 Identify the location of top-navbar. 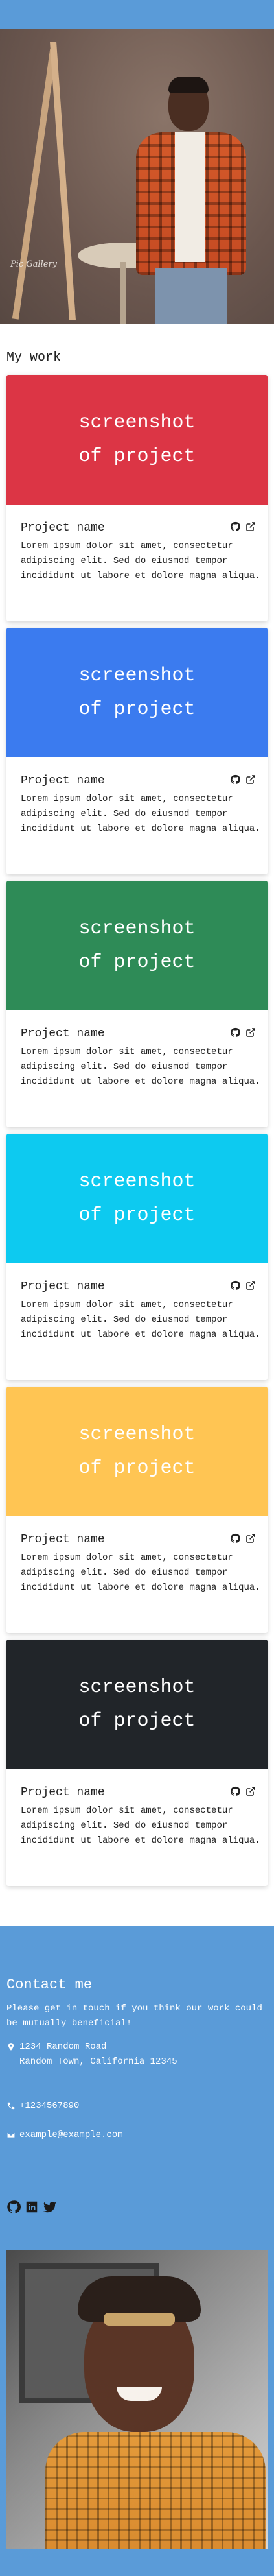
(137, 14).